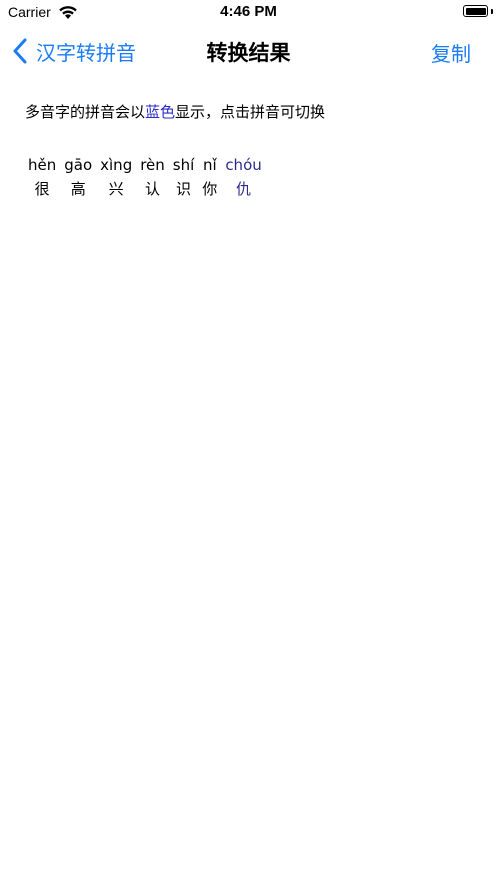 The image size is (497, 883). Describe the element at coordinates (183, 165) in the screenshot. I see `pinyin-label: shí` at that location.